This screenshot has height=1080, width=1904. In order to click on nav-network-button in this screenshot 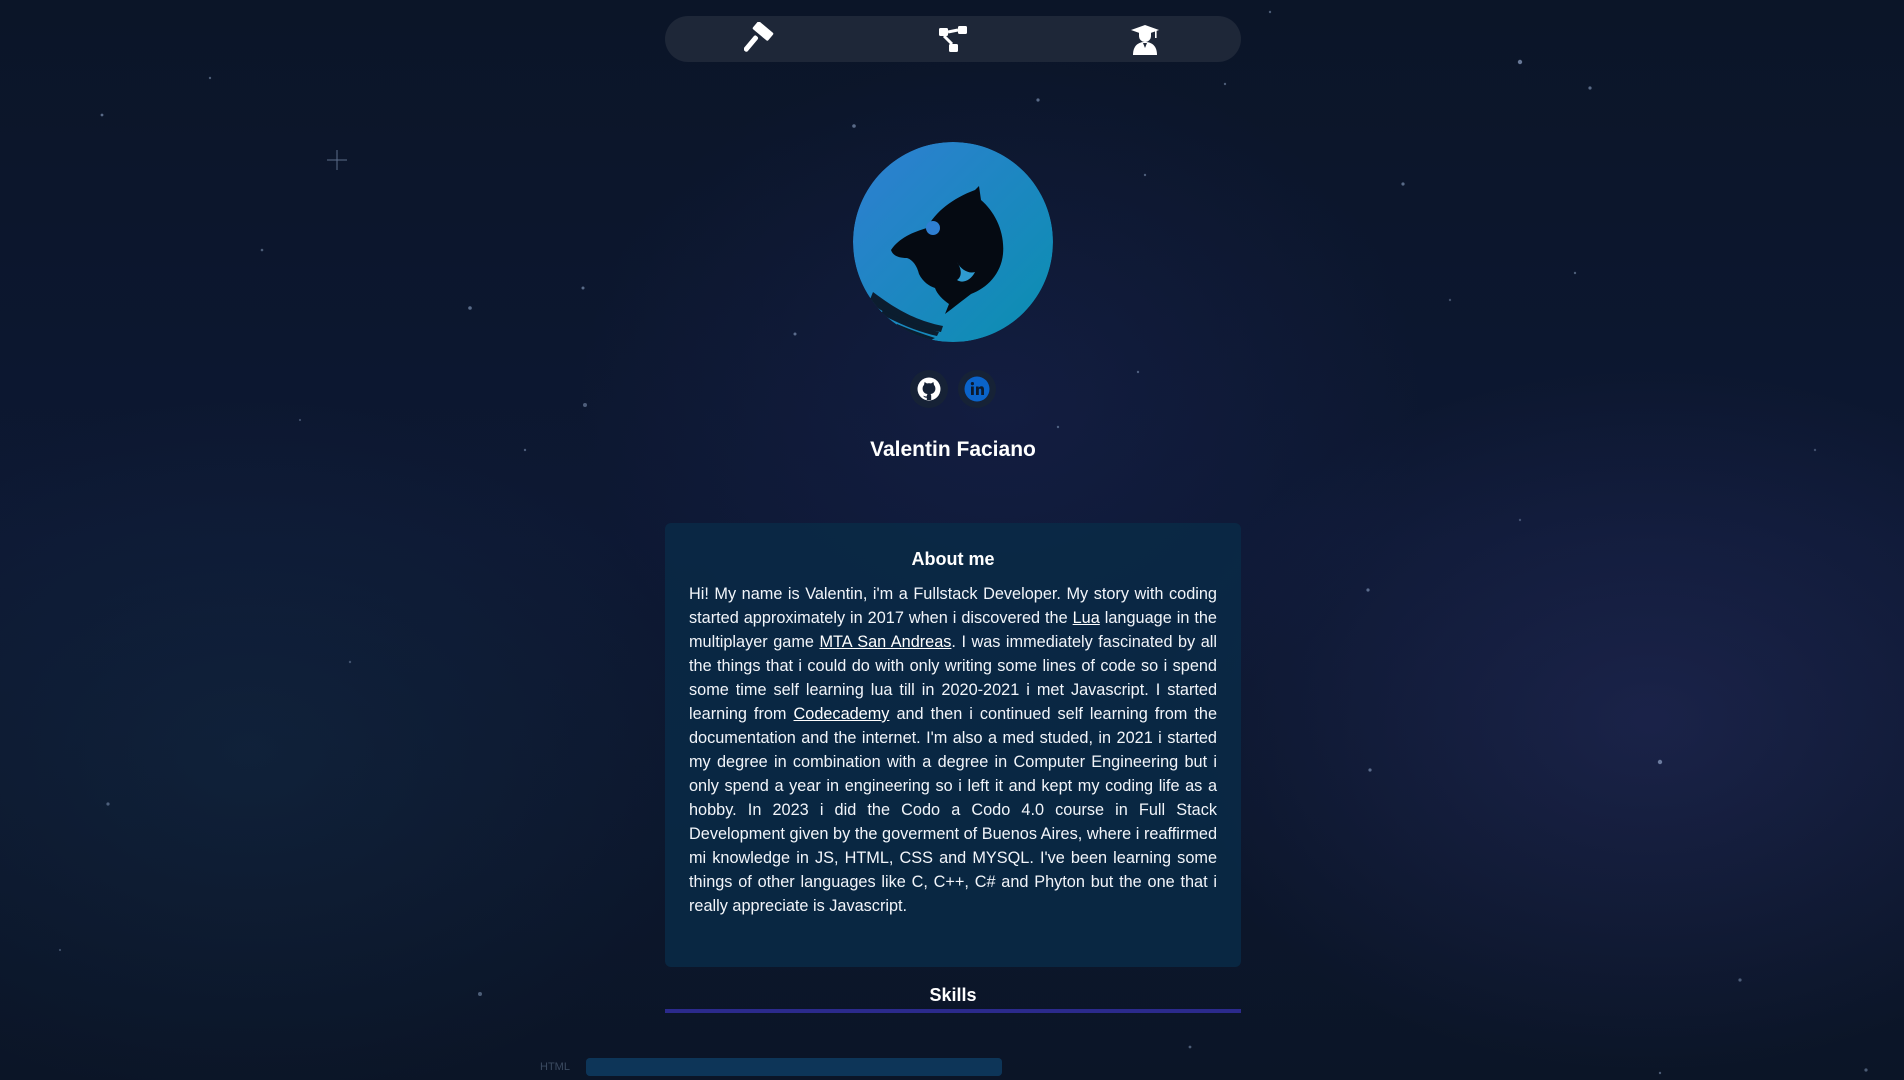, I will do `click(953, 39)`.